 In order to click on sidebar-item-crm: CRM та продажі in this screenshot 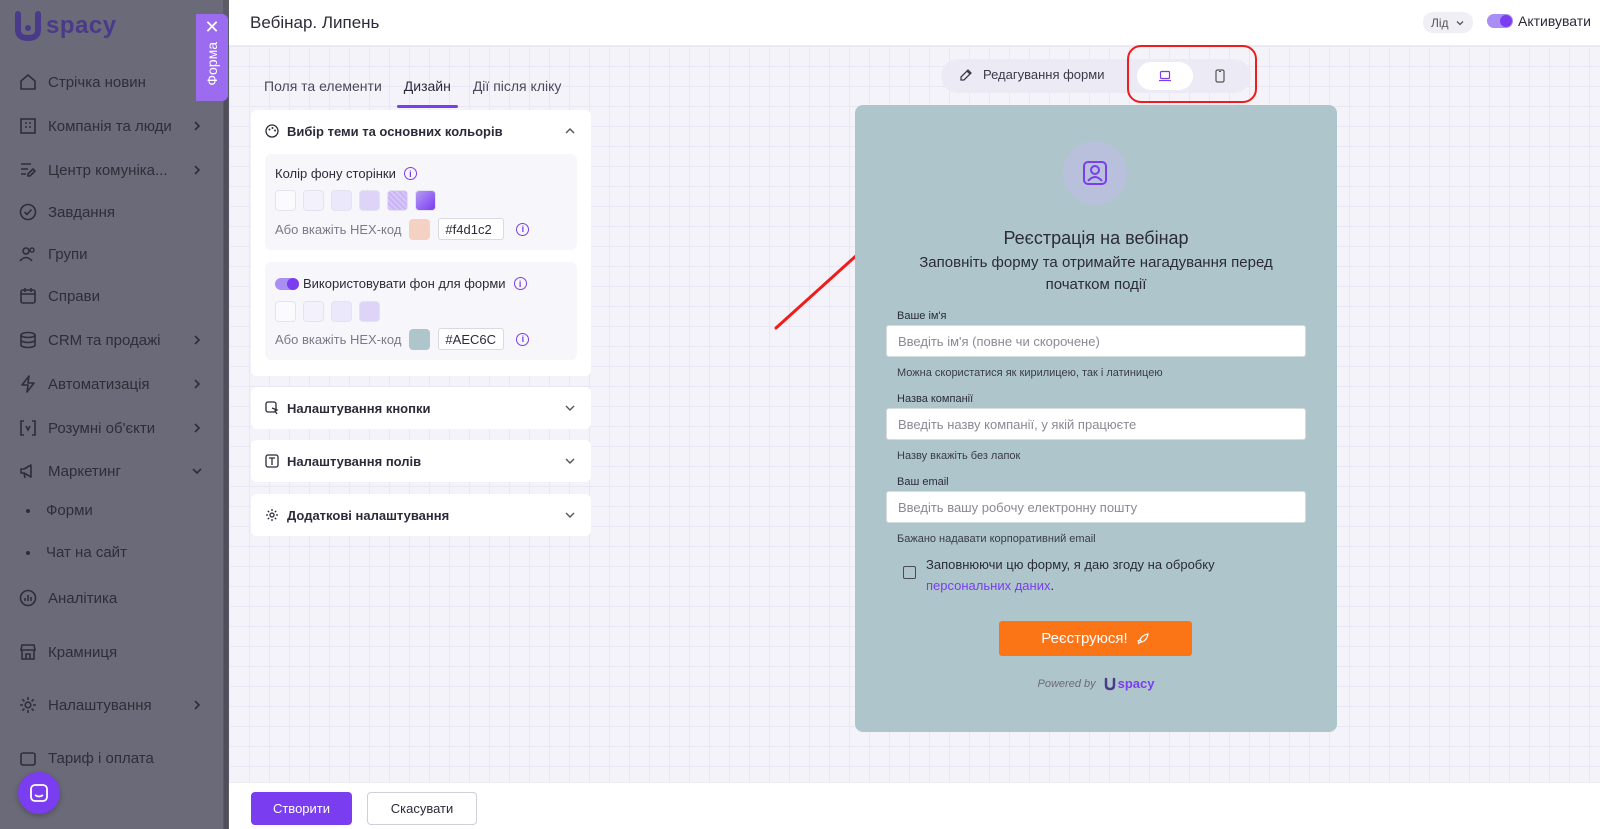, I will do `click(111, 340)`.